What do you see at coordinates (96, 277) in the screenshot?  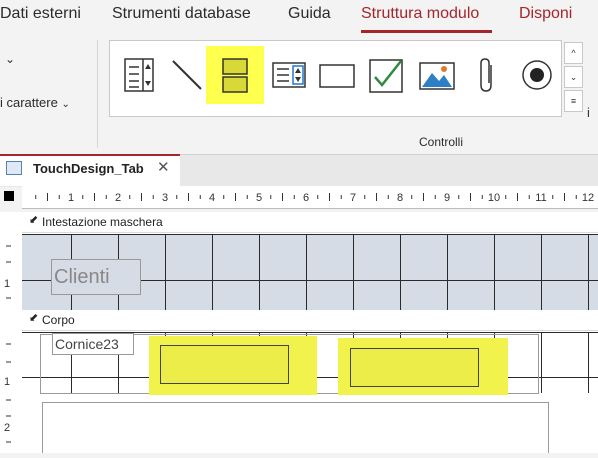 I see `header-title-label: Clienti` at bounding box center [96, 277].